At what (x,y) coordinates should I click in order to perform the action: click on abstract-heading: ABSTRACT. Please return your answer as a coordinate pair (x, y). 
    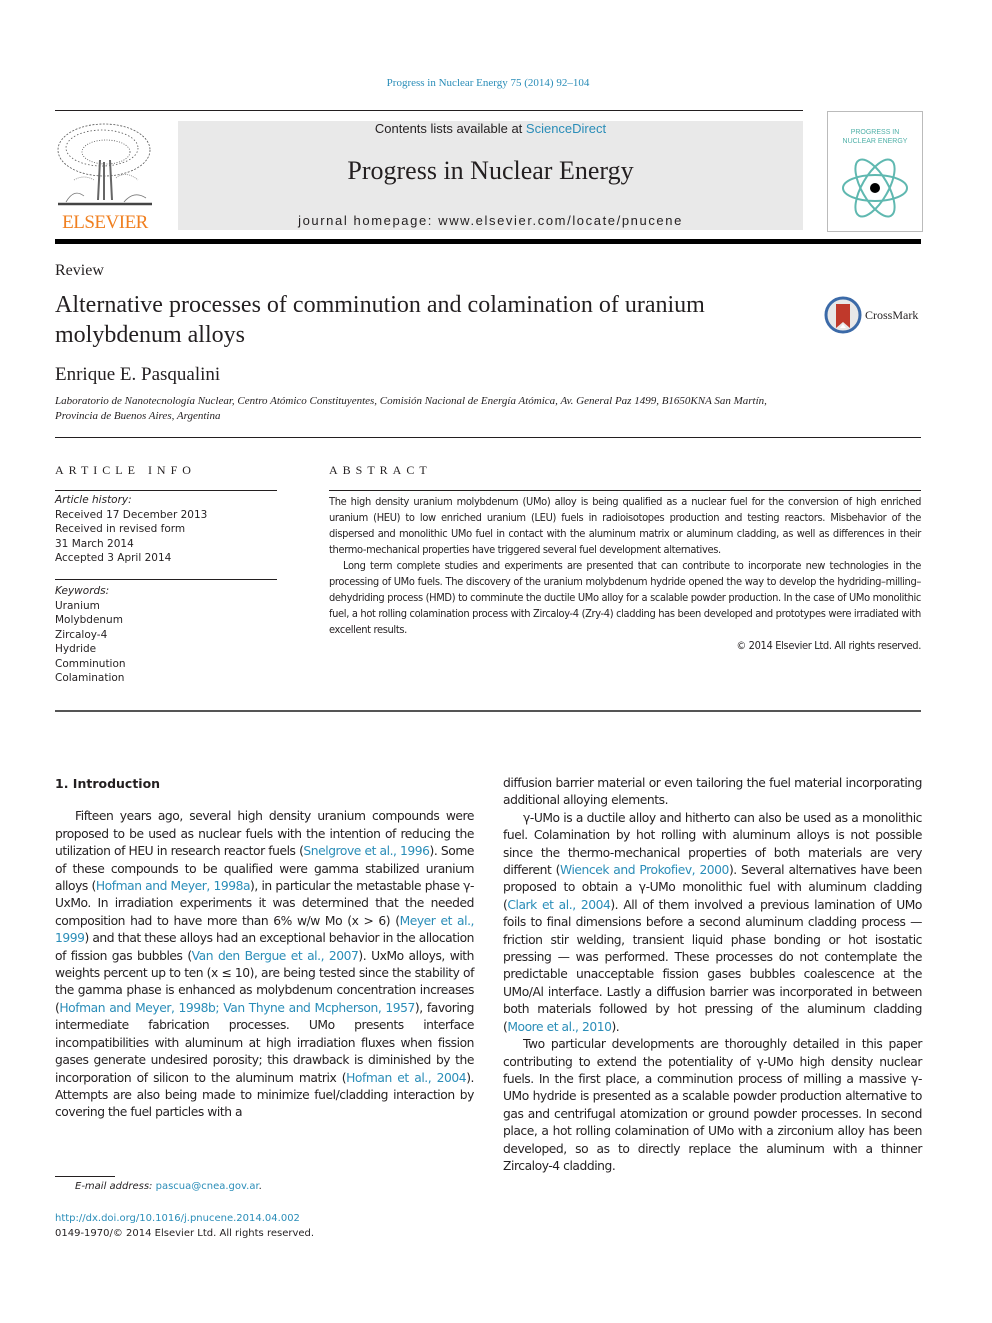
    Looking at the image, I should click on (380, 470).